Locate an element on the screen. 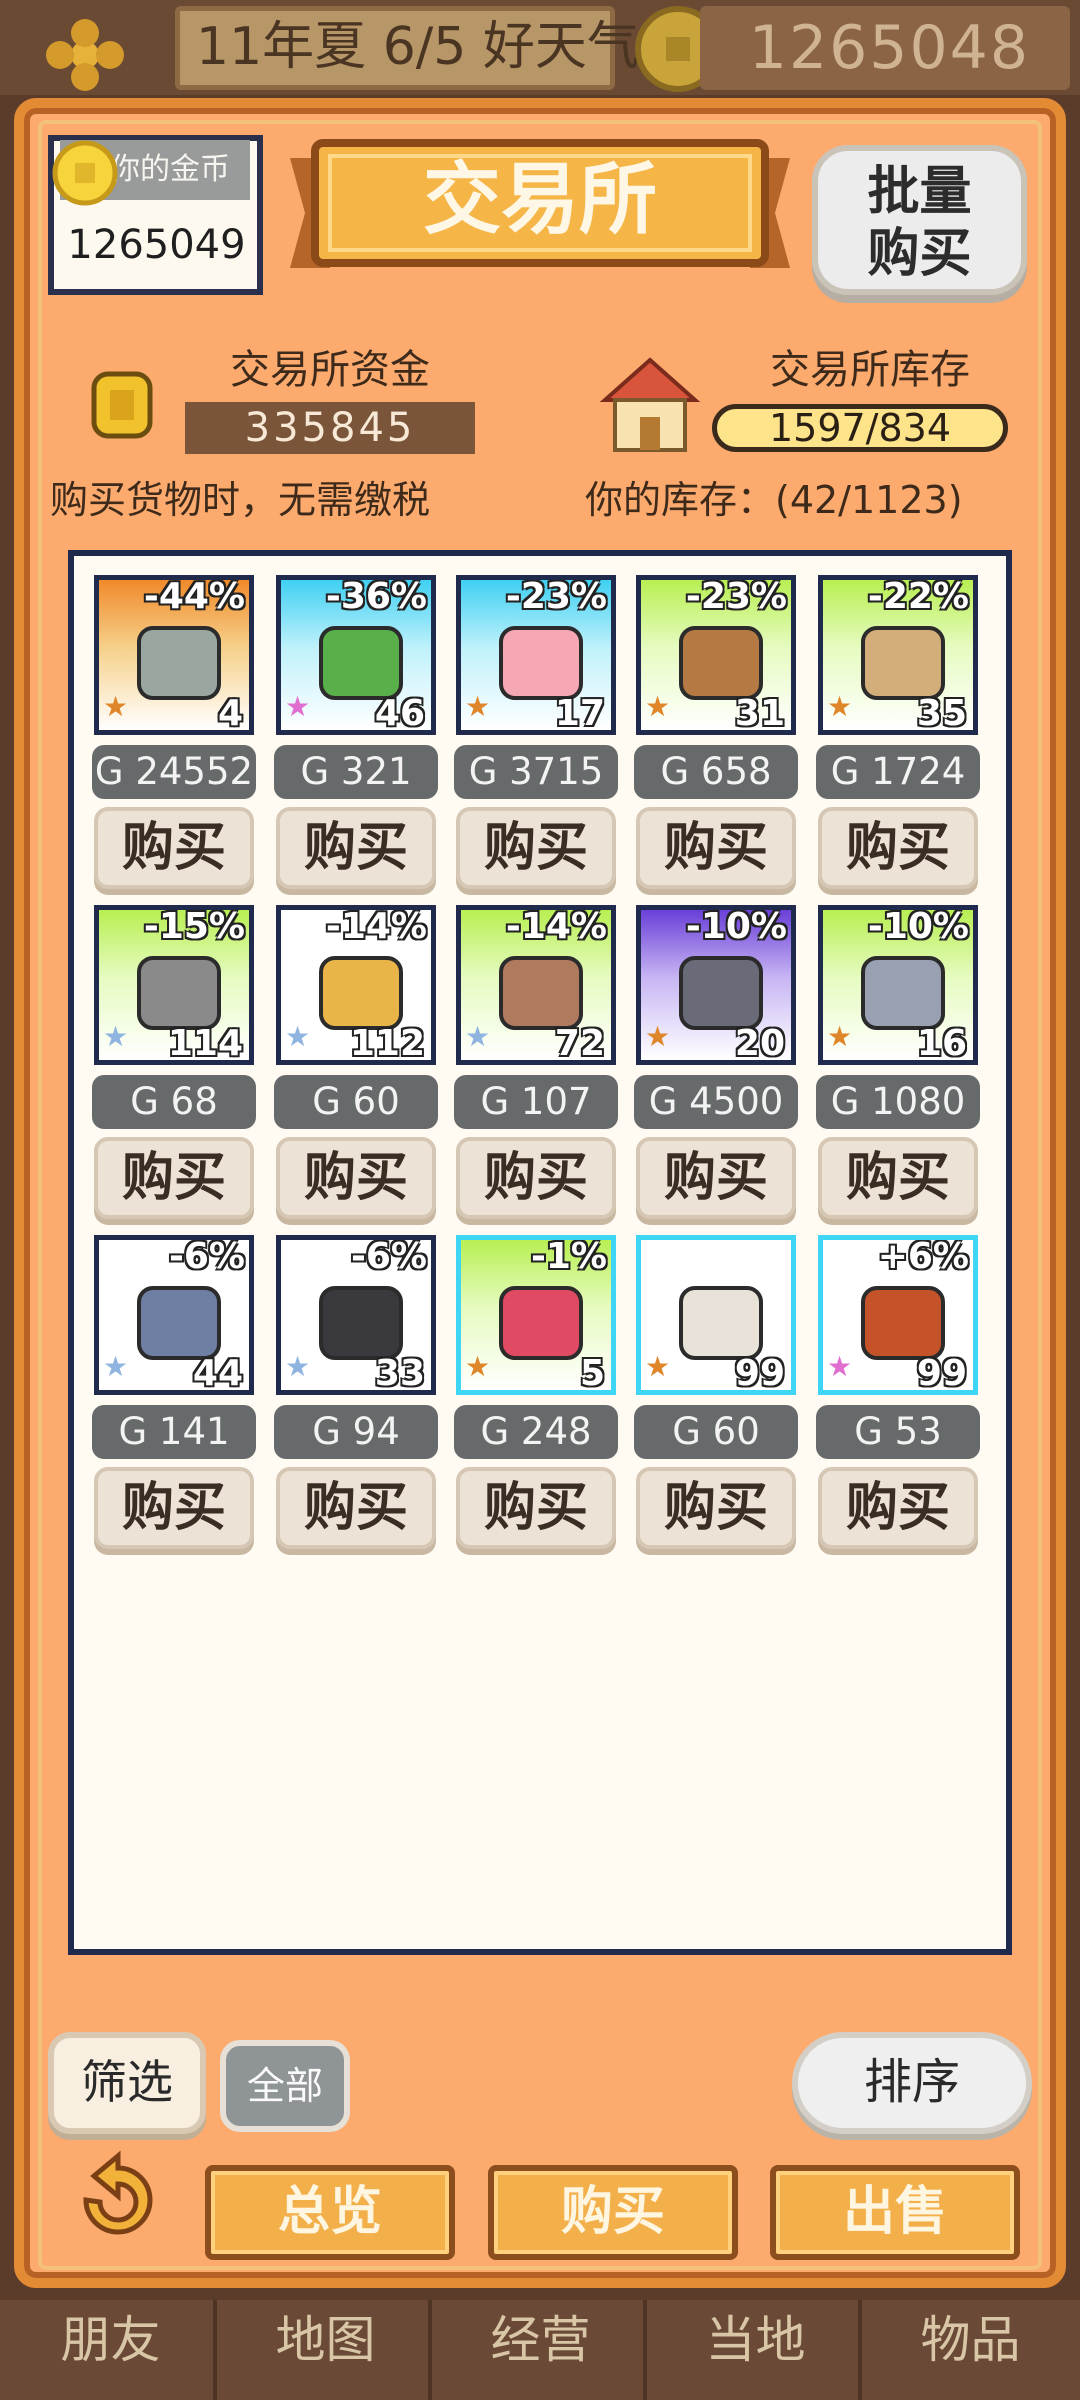 Image resolution: width=1080 pixels, height=2400 pixels. exchange-fund-label: 交易所资金 is located at coordinates (330, 370).